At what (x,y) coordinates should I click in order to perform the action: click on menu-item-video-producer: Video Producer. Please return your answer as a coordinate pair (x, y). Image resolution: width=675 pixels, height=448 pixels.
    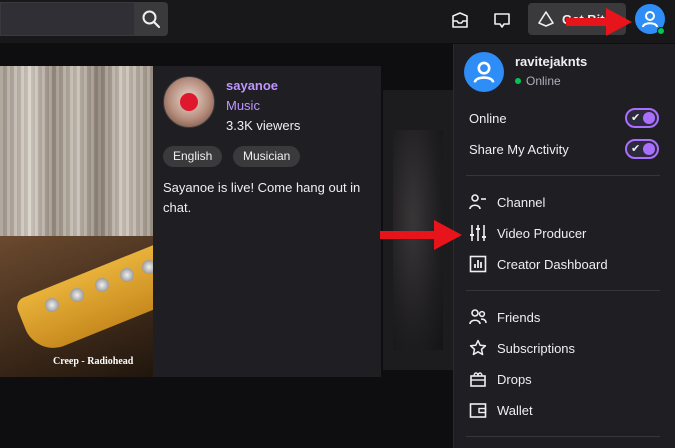
    Looking at the image, I should click on (564, 233).